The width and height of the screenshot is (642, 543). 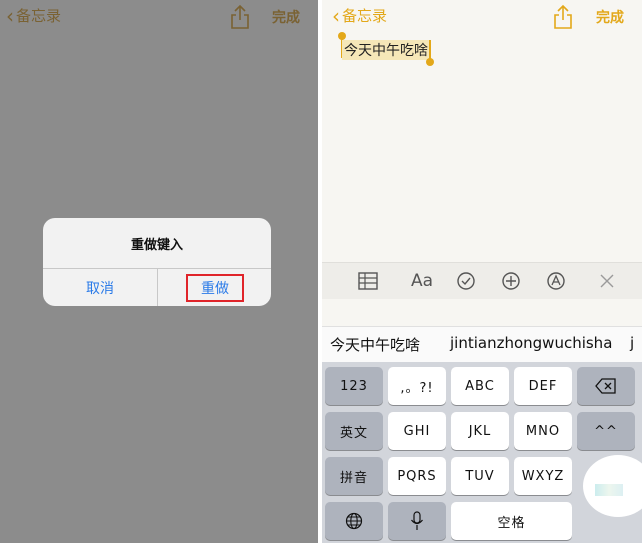 I want to click on cancel-button: 取消, so click(x=100, y=287).